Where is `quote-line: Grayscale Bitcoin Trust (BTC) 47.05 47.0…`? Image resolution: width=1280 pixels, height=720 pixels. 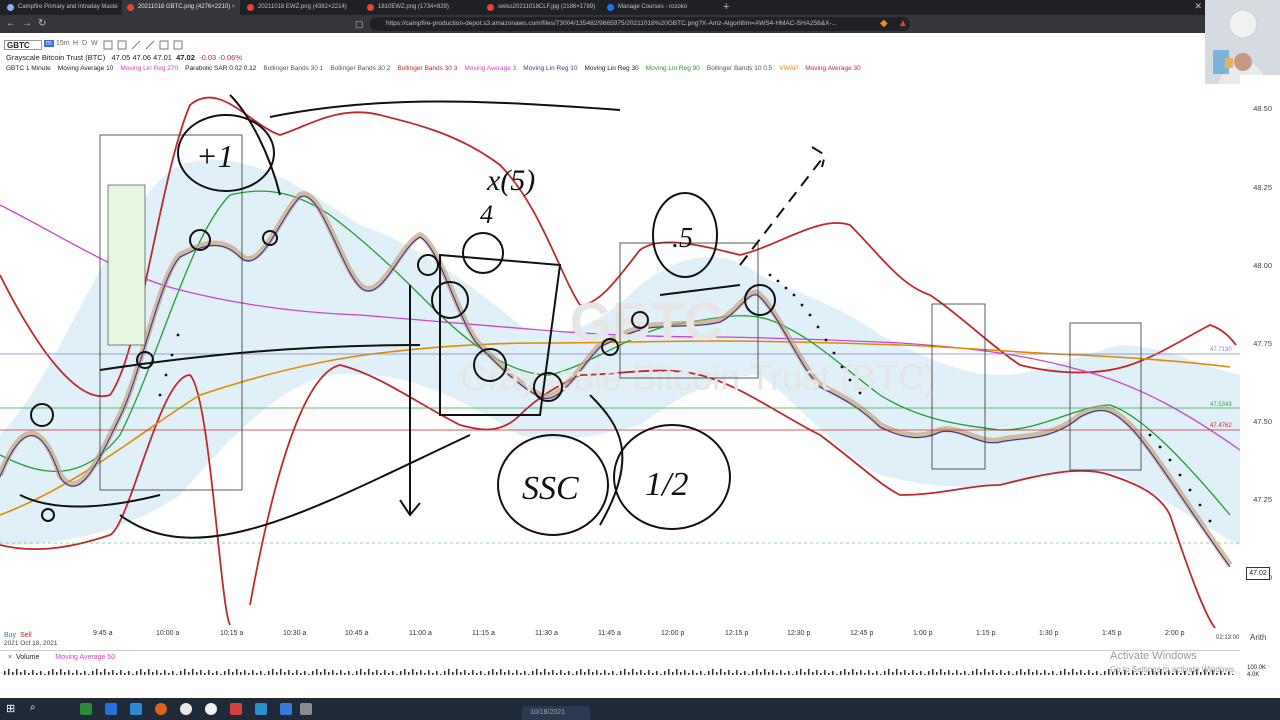 quote-line: Grayscale Bitcoin Trust (BTC) 47.05 47.0… is located at coordinates (124, 57).